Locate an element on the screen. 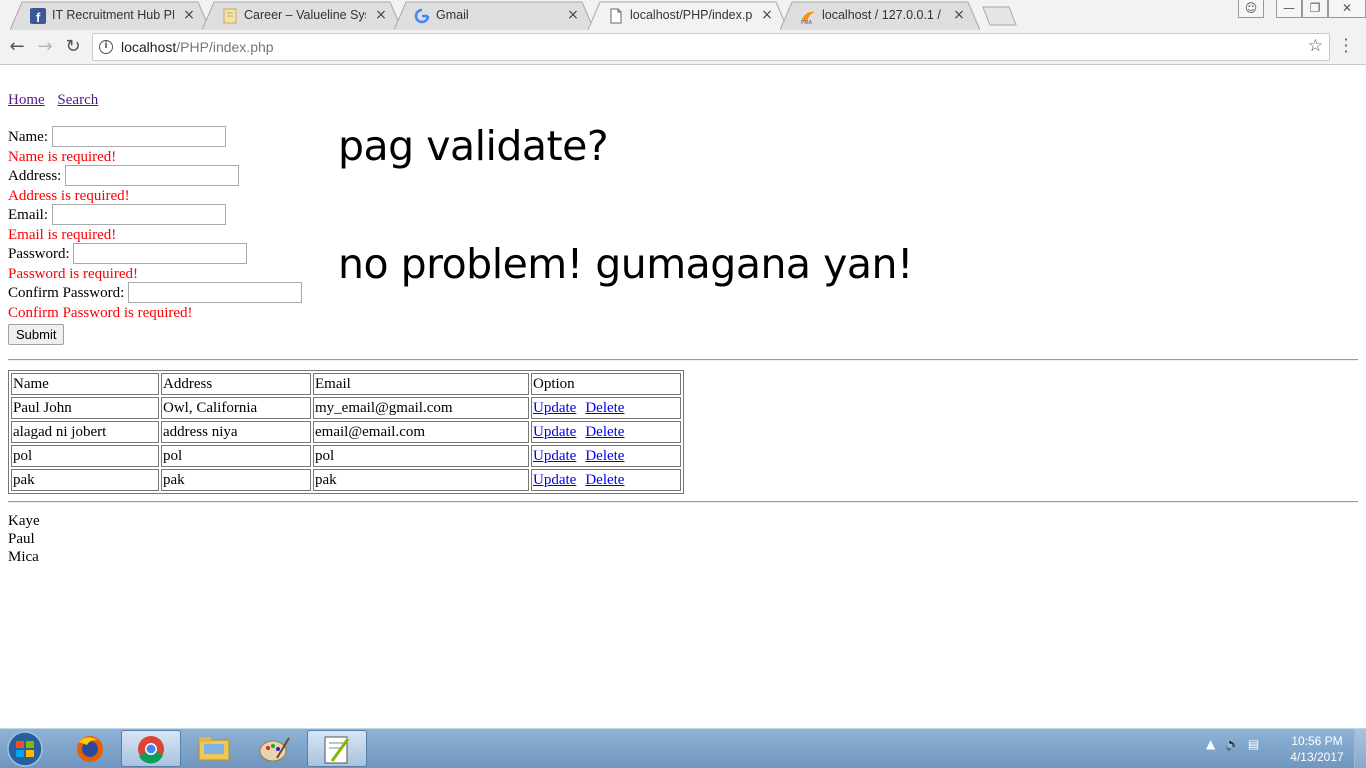  home-link: Home is located at coordinates (26, 100).